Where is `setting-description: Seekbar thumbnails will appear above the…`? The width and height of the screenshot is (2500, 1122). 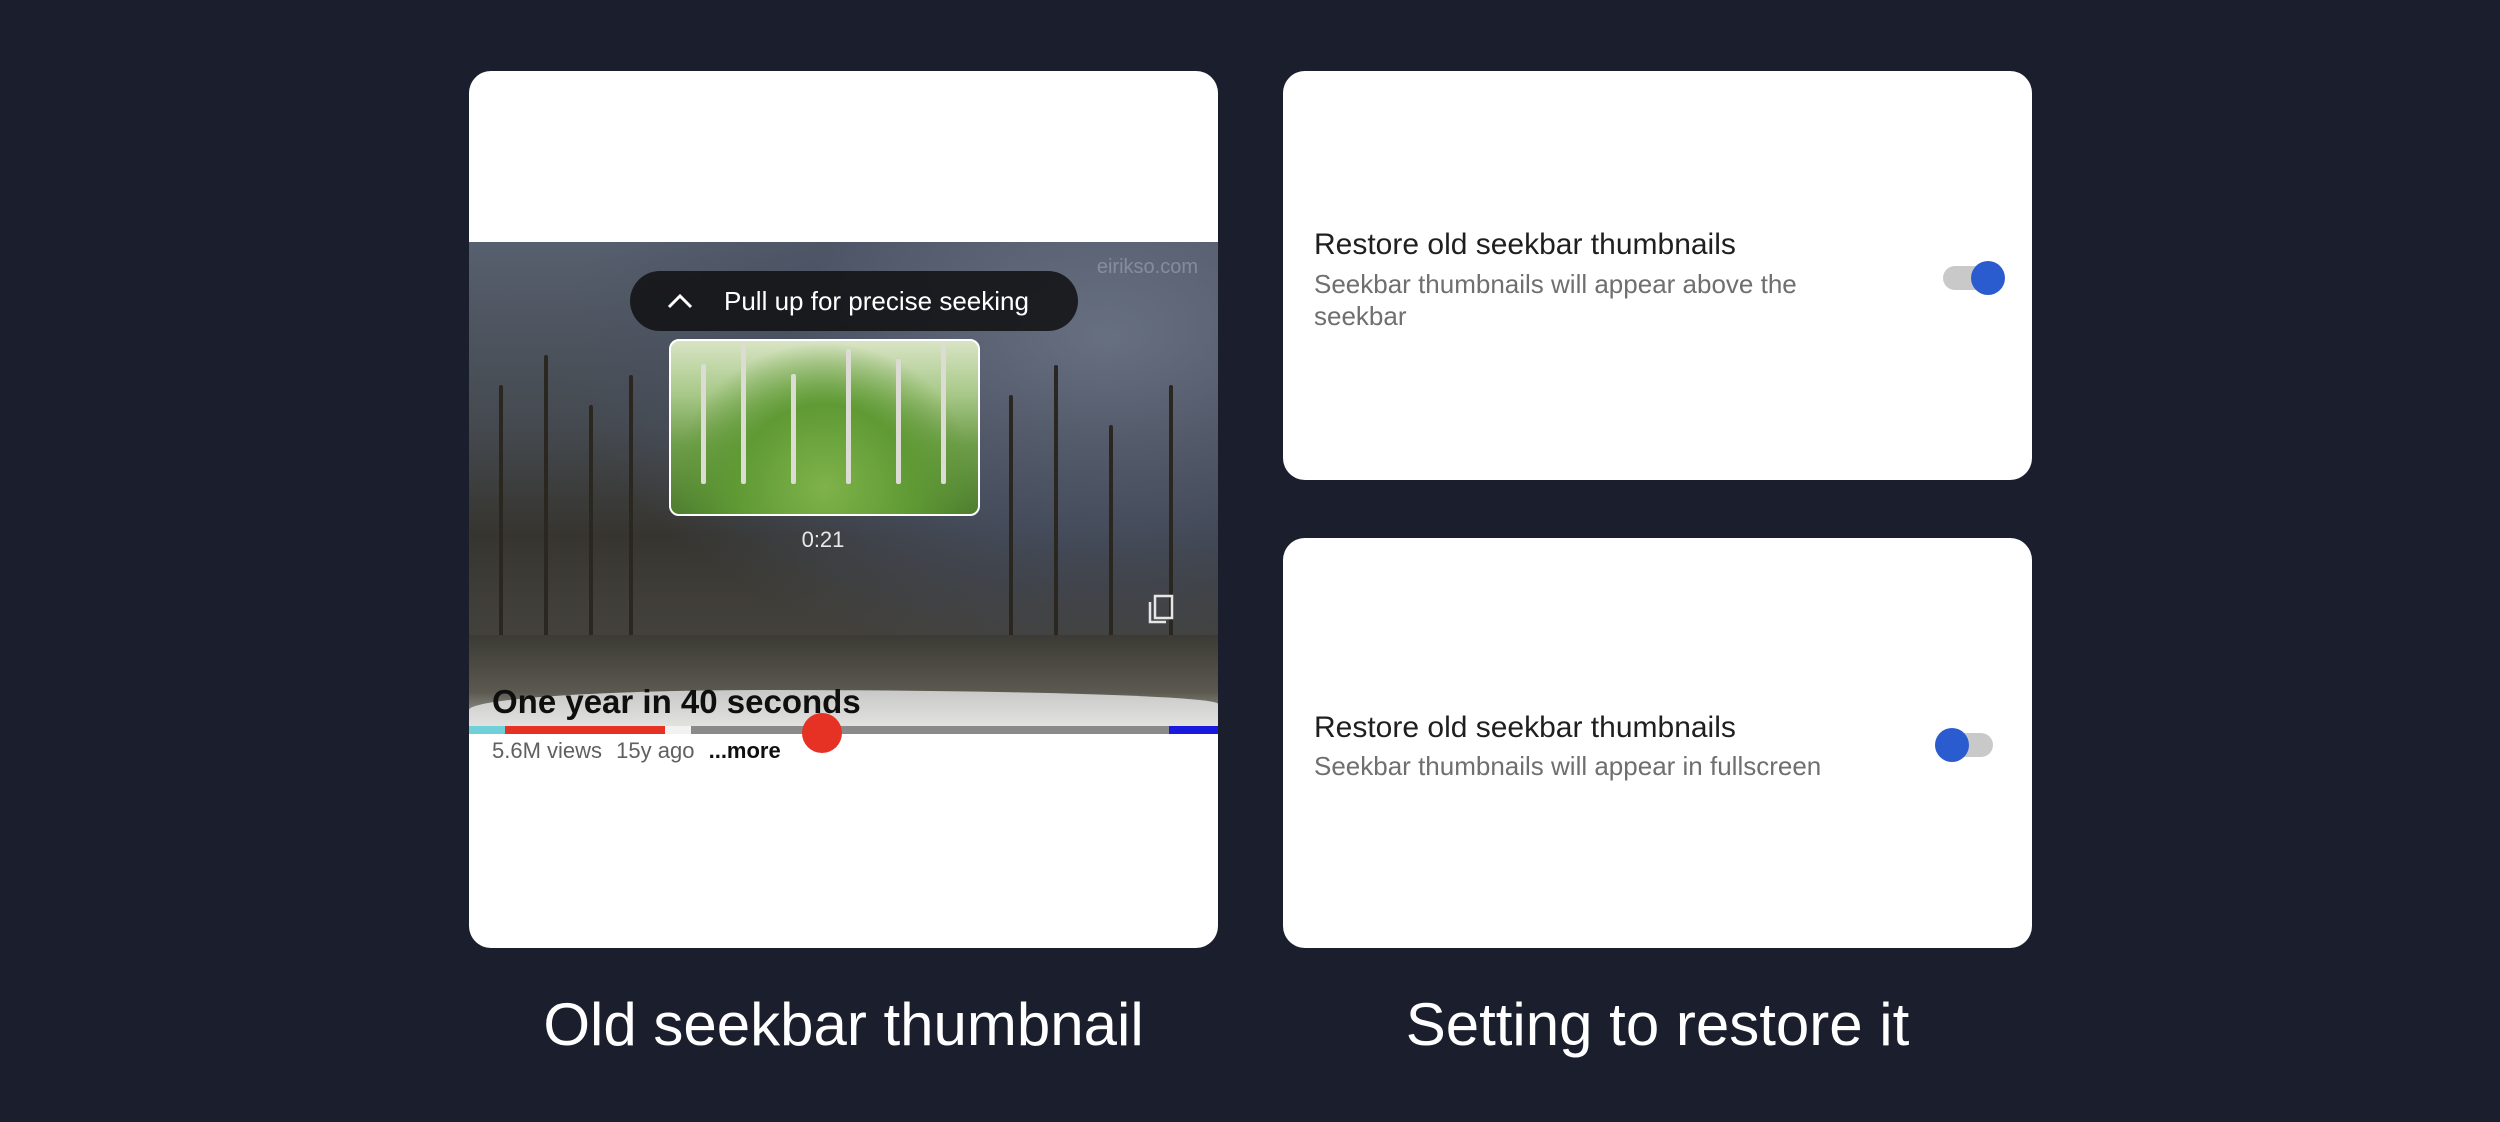
setting-description: Seekbar thumbnails will appear above the… is located at coordinates (1555, 300).